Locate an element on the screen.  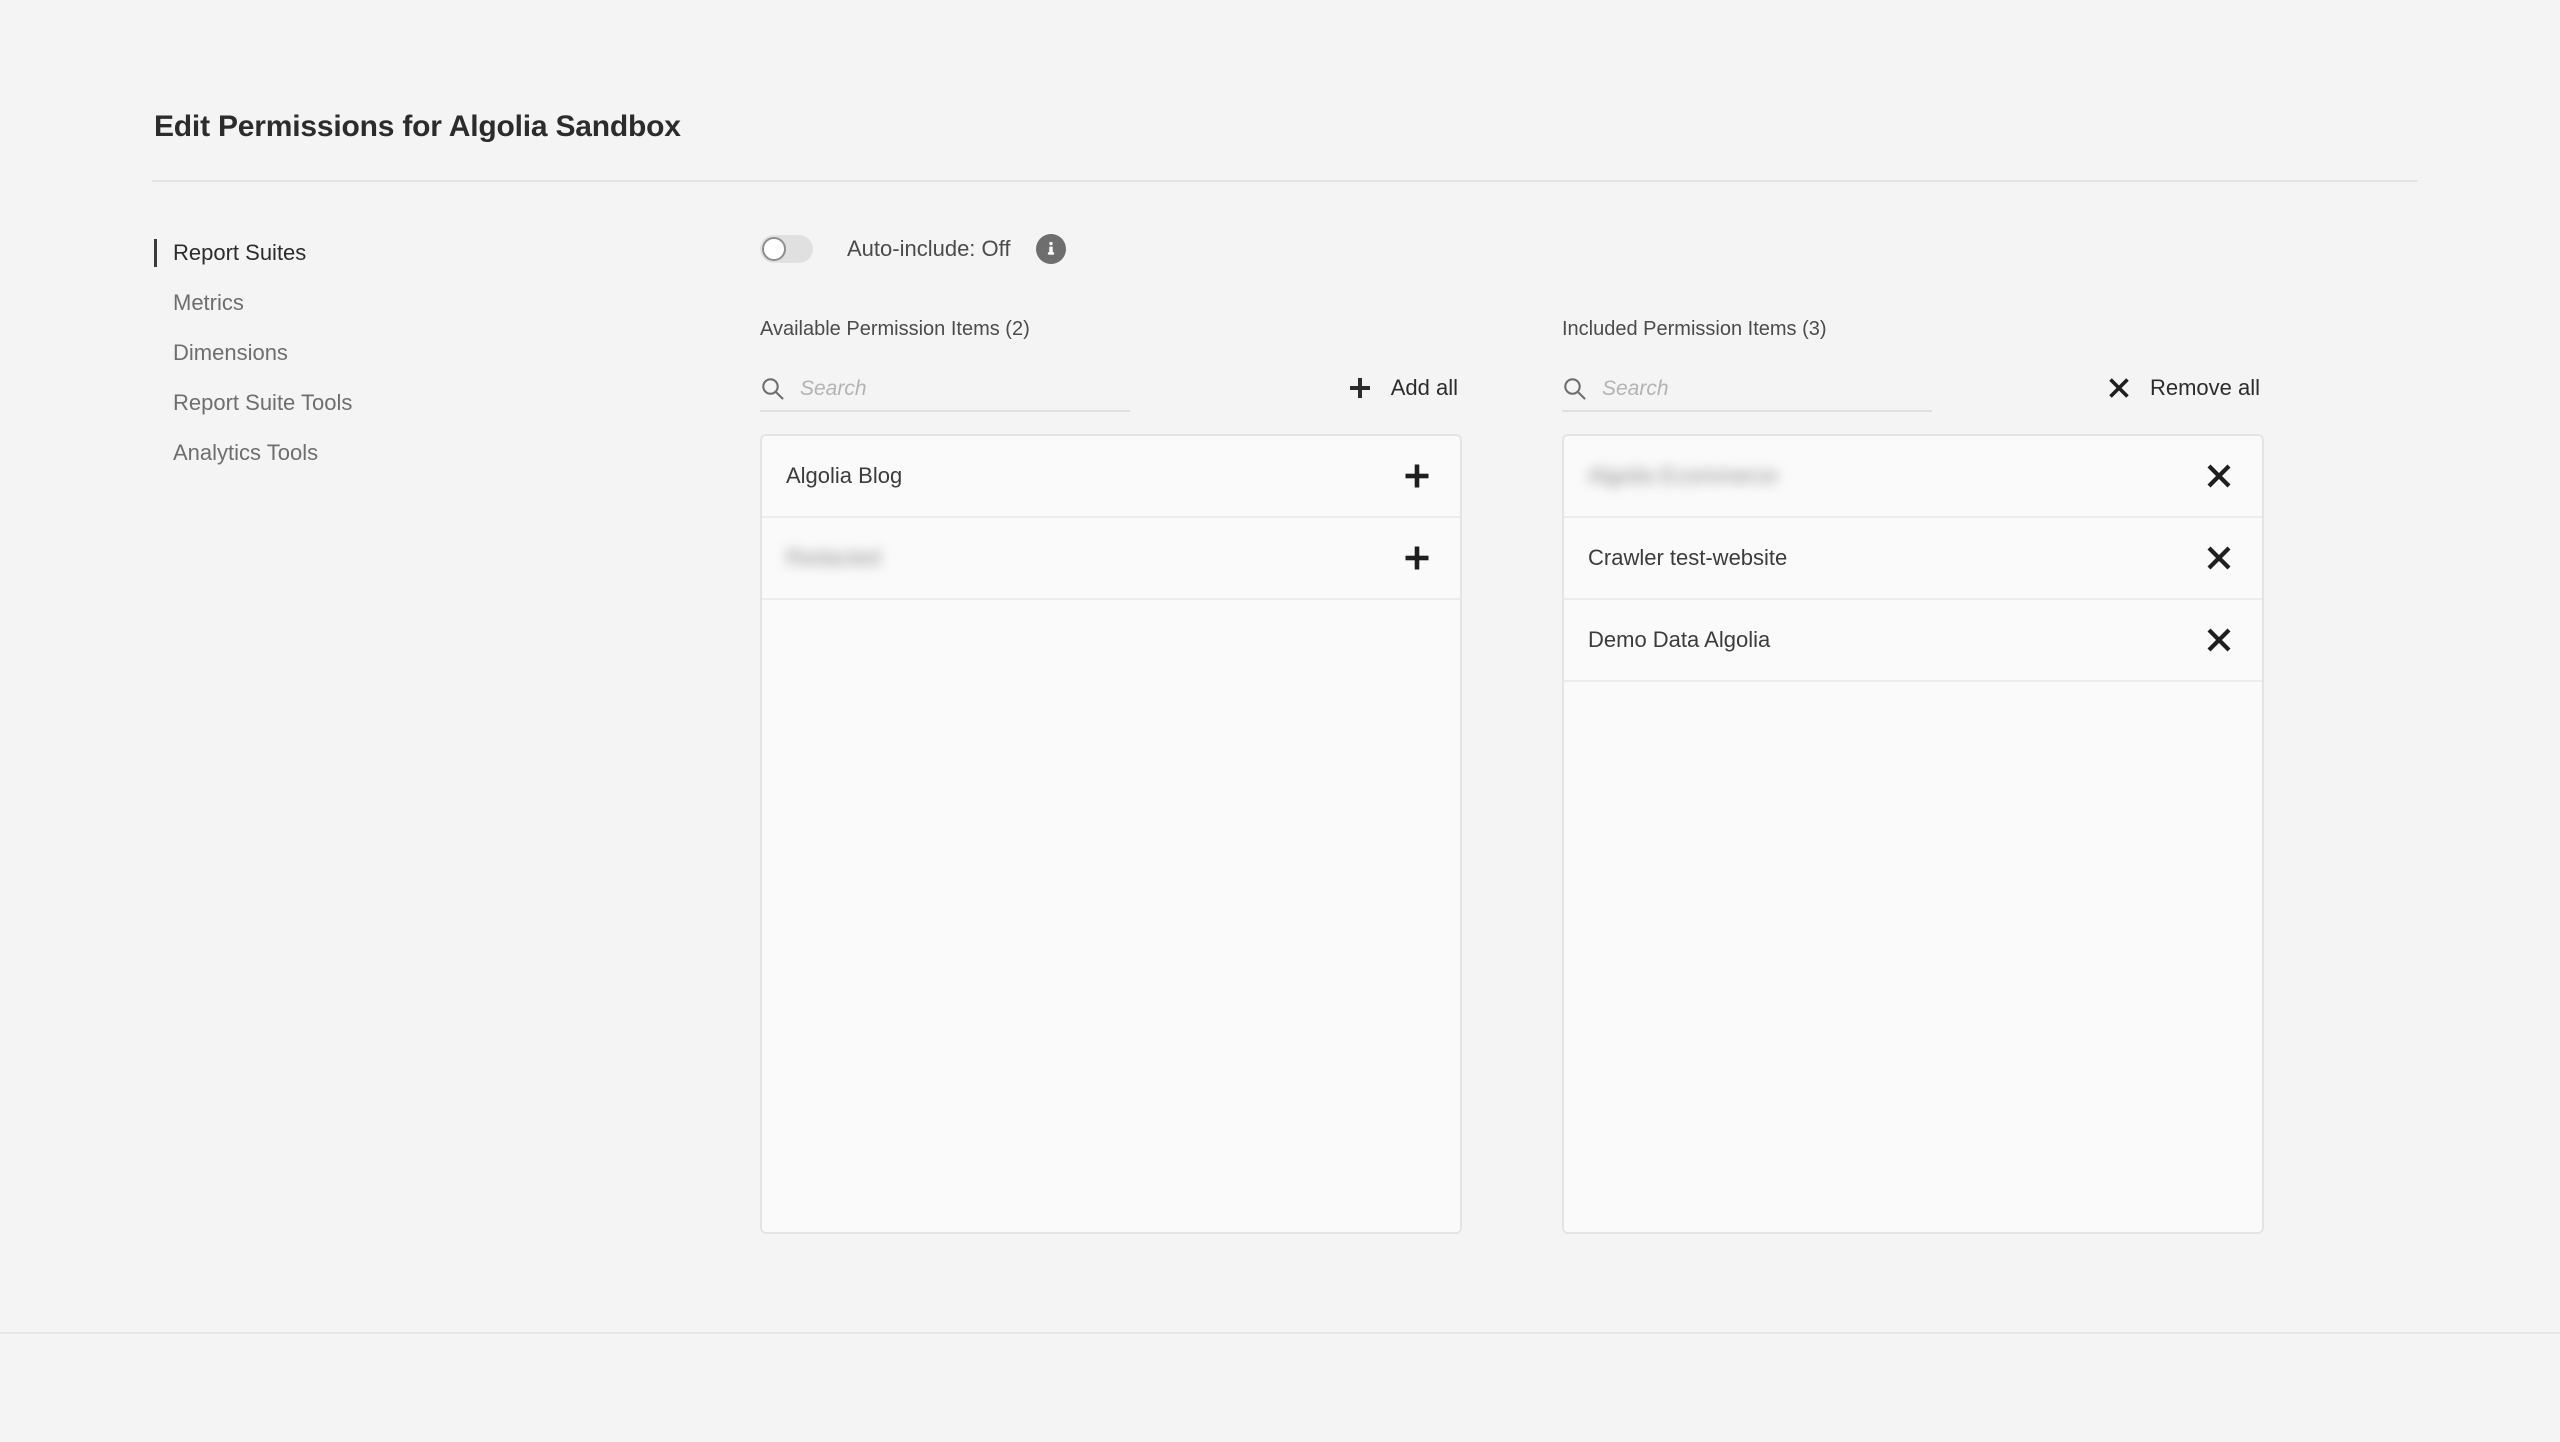
auto-include-toggle is located at coordinates (786, 249).